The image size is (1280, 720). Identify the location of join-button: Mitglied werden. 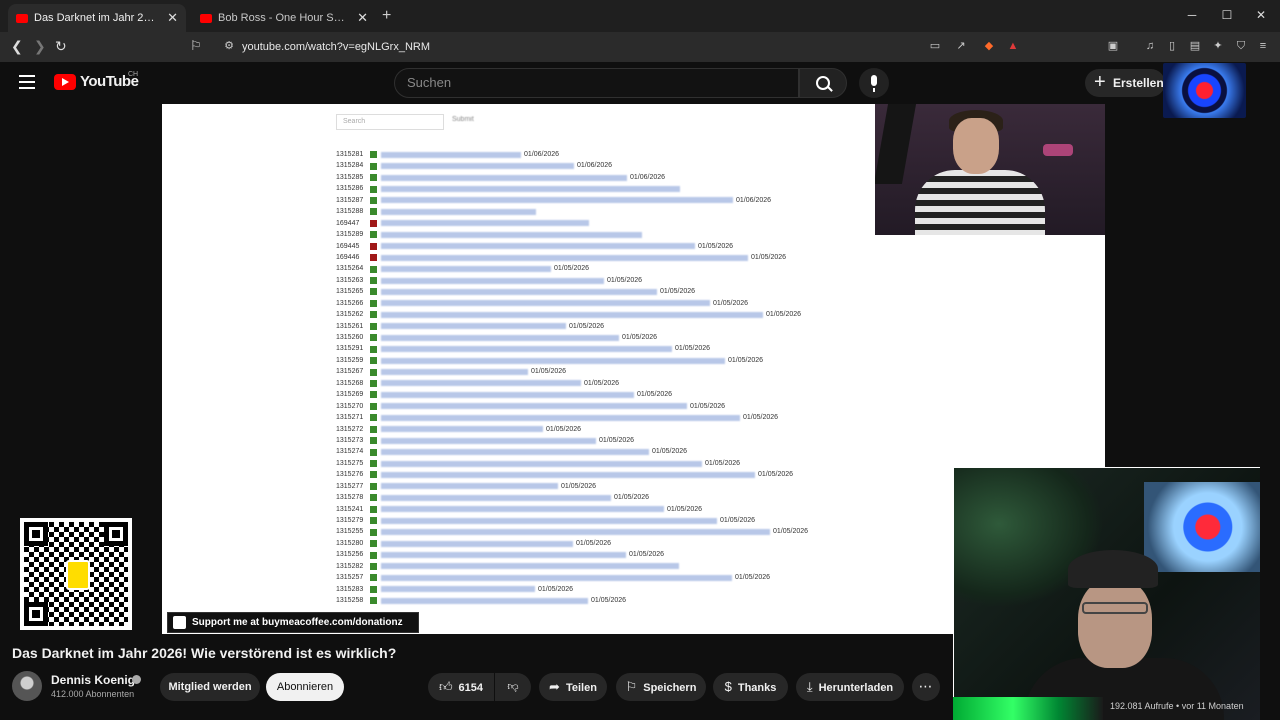
(210, 687).